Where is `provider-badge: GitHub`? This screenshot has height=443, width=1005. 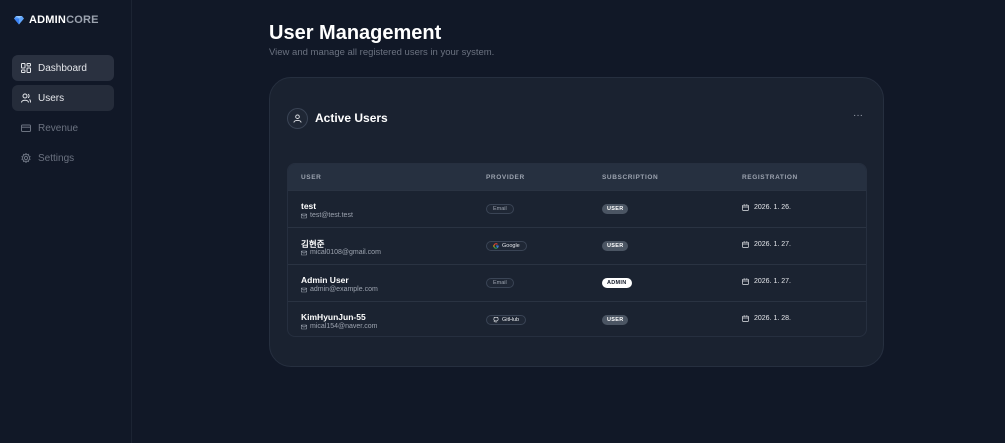
provider-badge: GitHub is located at coordinates (506, 320).